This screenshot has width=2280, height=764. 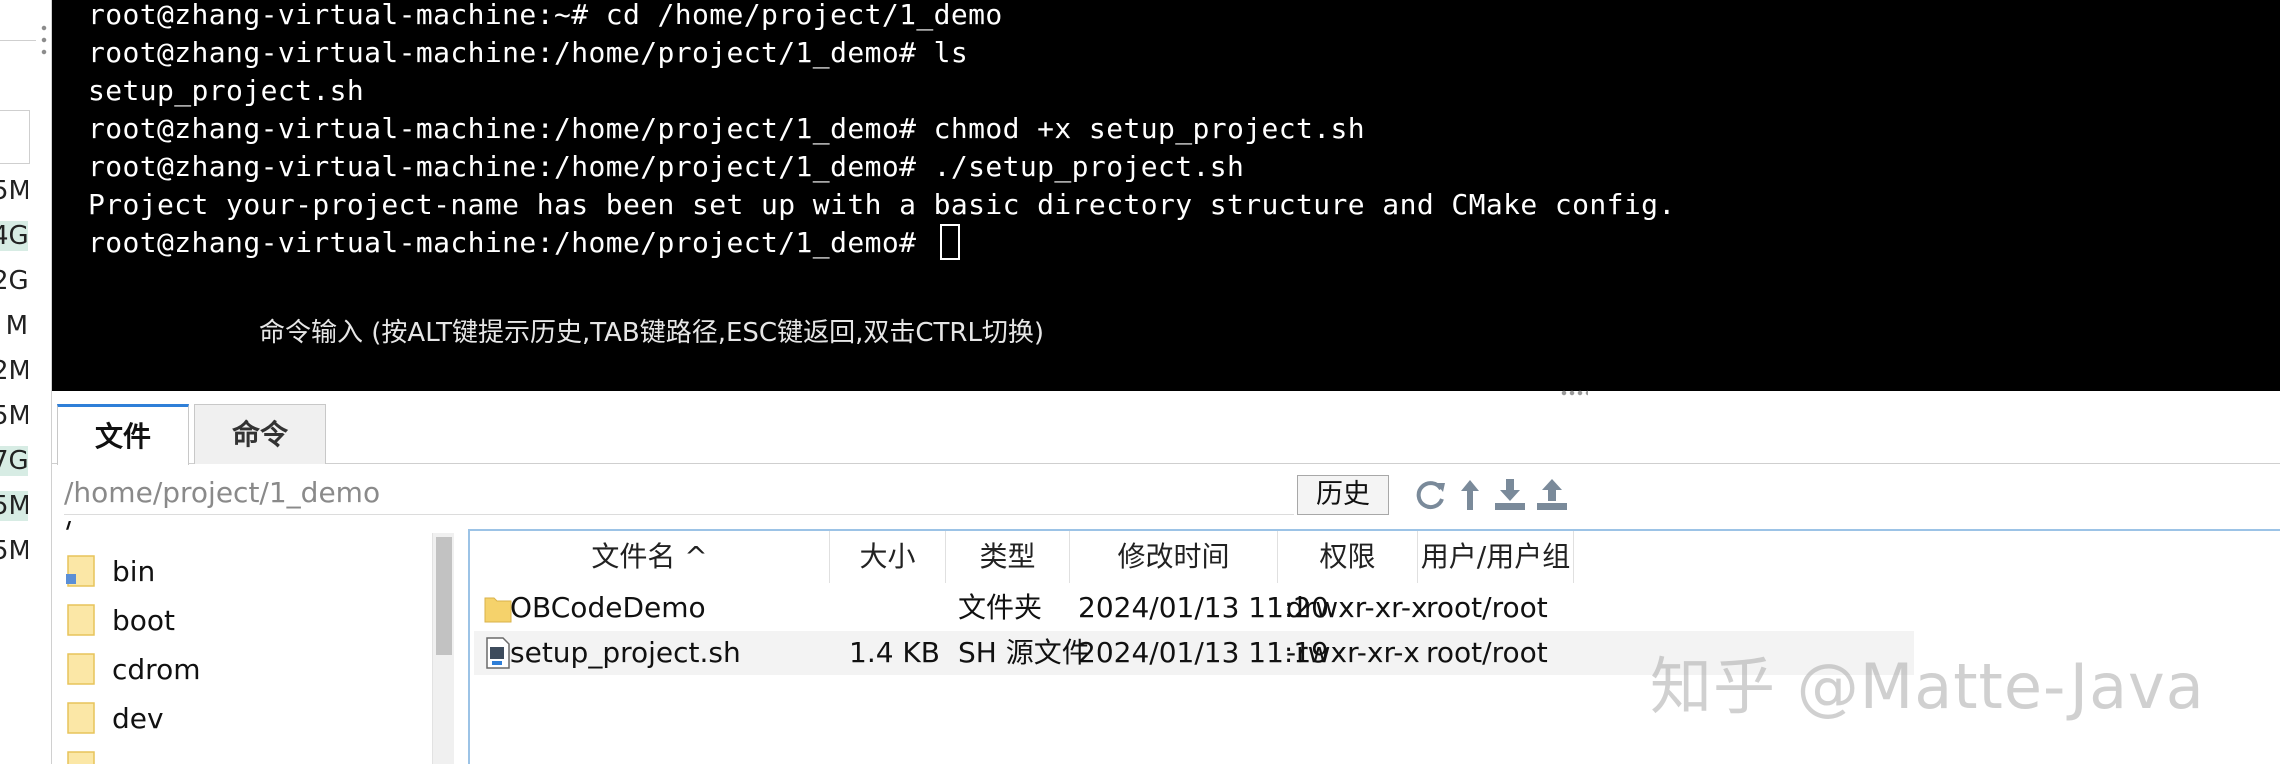 I want to click on column-header-modified: 修改时间, so click(x=1174, y=557).